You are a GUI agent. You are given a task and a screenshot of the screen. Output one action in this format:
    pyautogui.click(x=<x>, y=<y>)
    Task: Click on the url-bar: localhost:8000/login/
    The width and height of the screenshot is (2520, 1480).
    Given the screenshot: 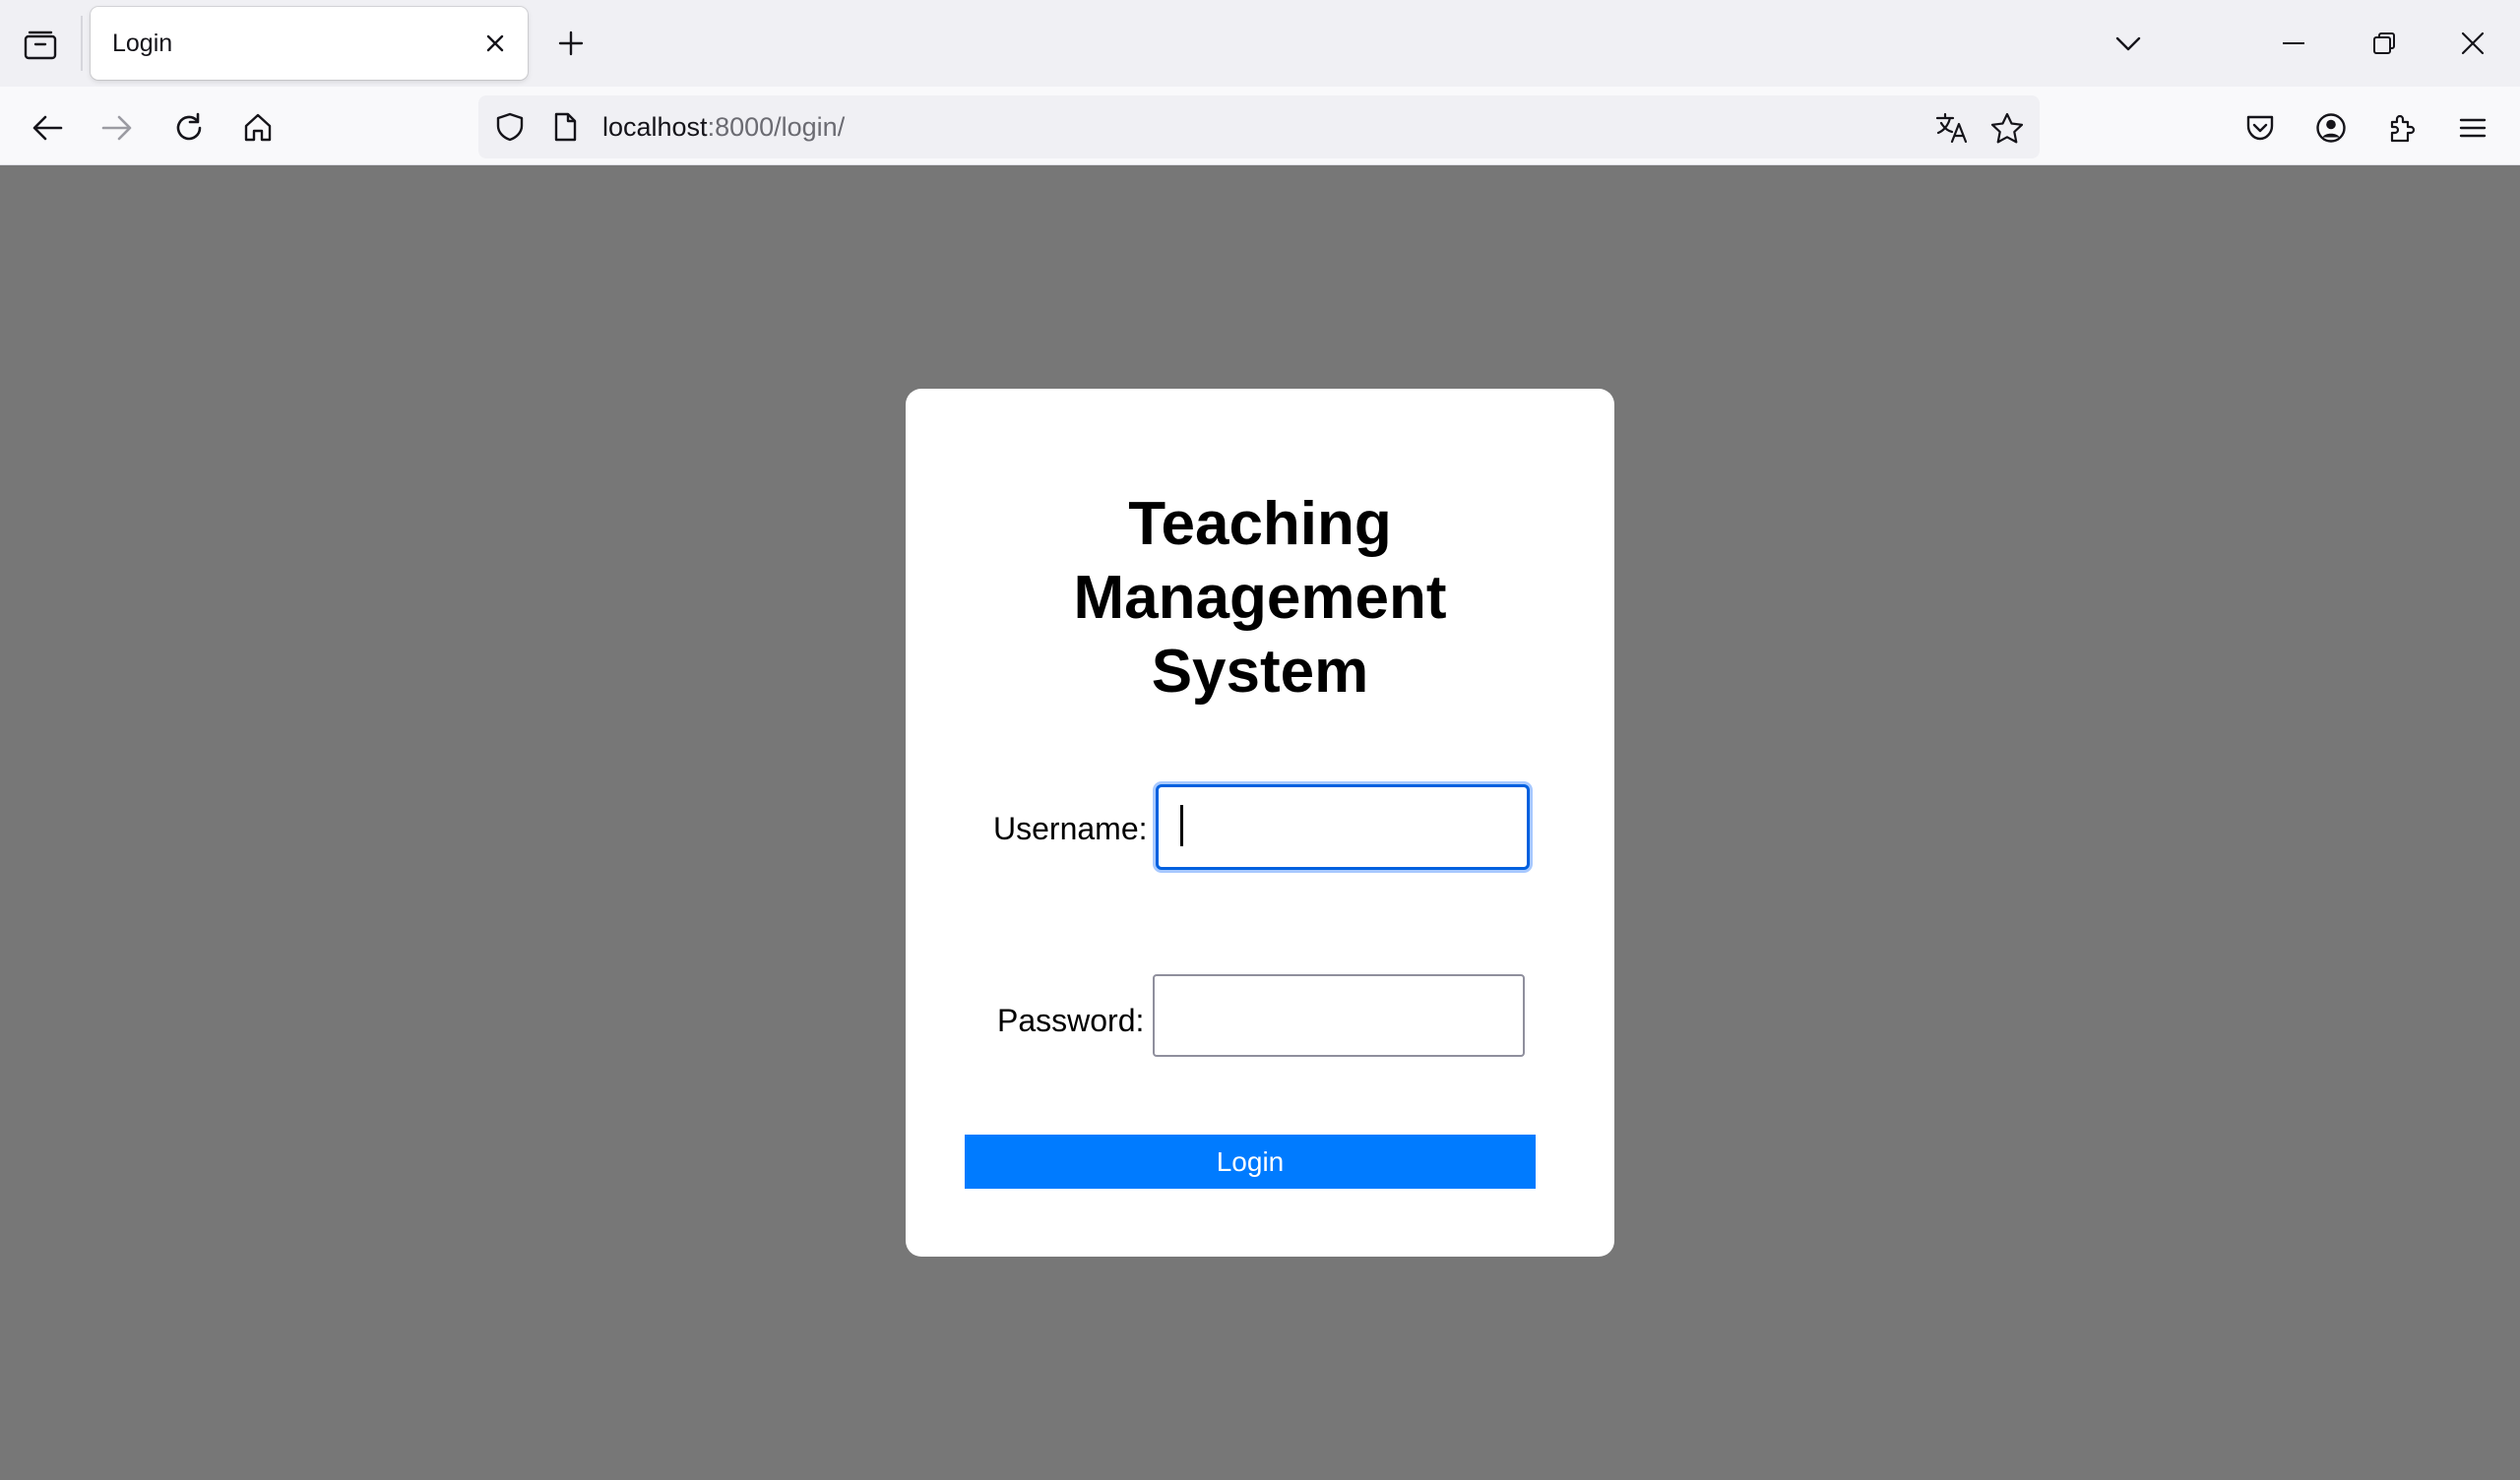 What is the action you would take?
    pyautogui.click(x=1259, y=127)
    